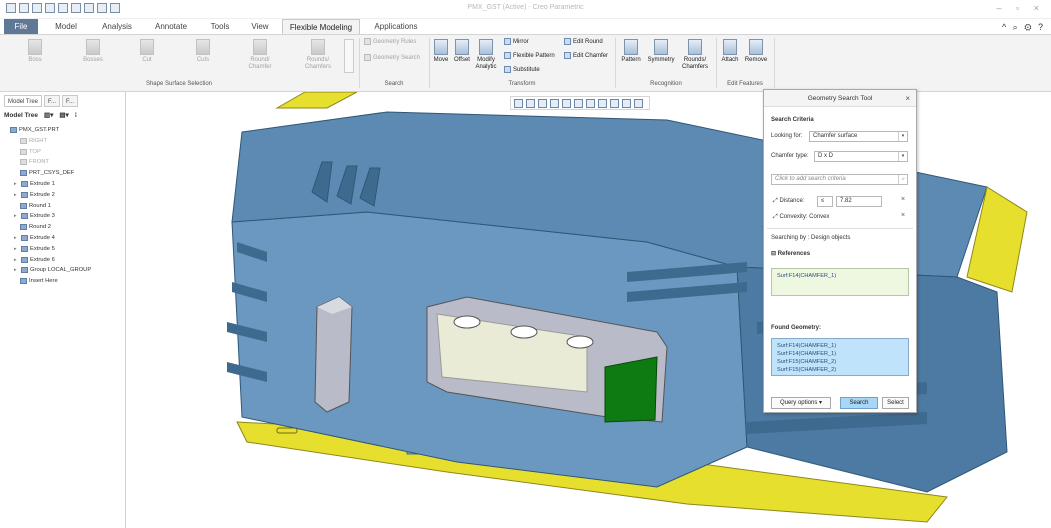  What do you see at coordinates (1023, 27) in the screenshot?
I see `help-icons: ^ ⌕ ⚙ ?` at bounding box center [1023, 27].